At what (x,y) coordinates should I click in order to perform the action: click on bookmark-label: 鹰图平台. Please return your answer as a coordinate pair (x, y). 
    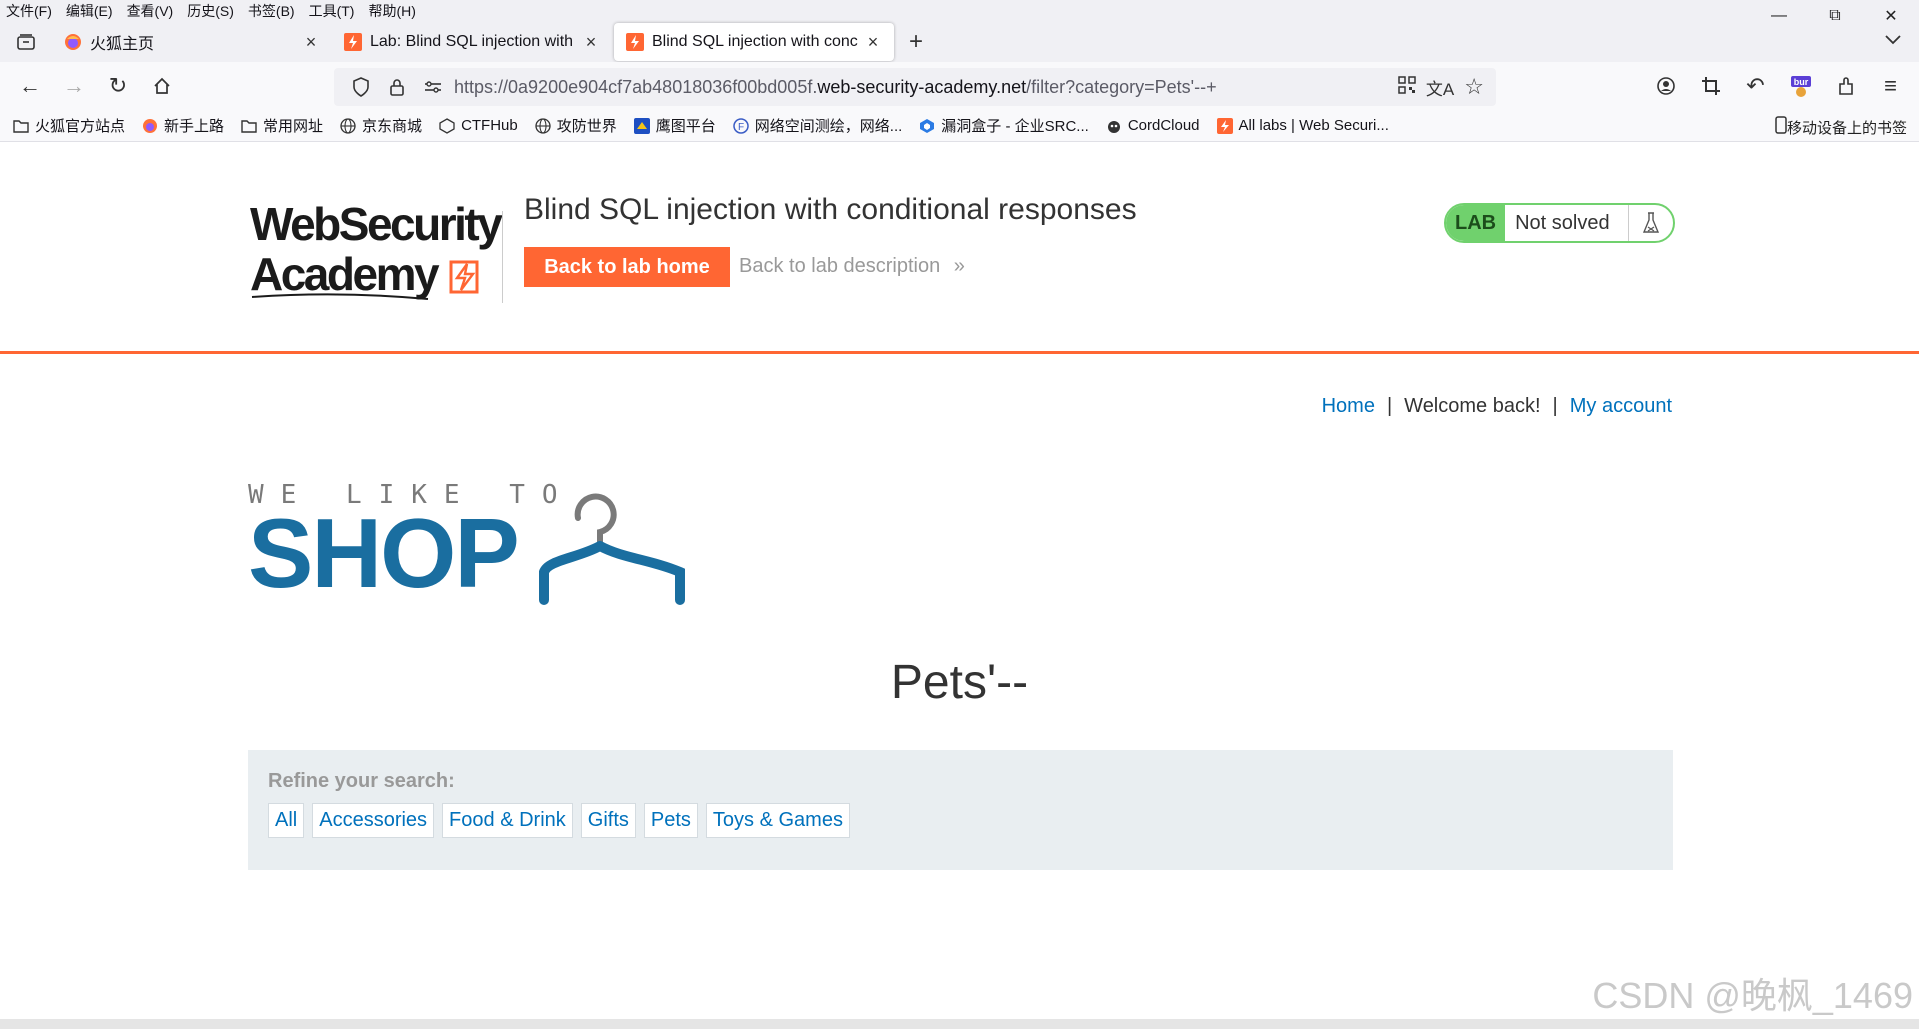
    Looking at the image, I should click on (685, 126).